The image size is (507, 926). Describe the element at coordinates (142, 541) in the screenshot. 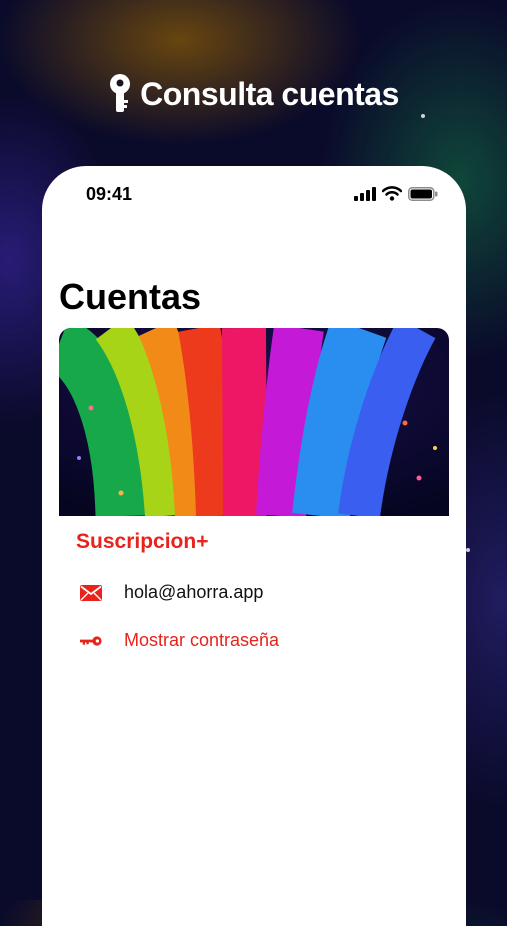

I see `subscription-name: Suscripcion+` at that location.